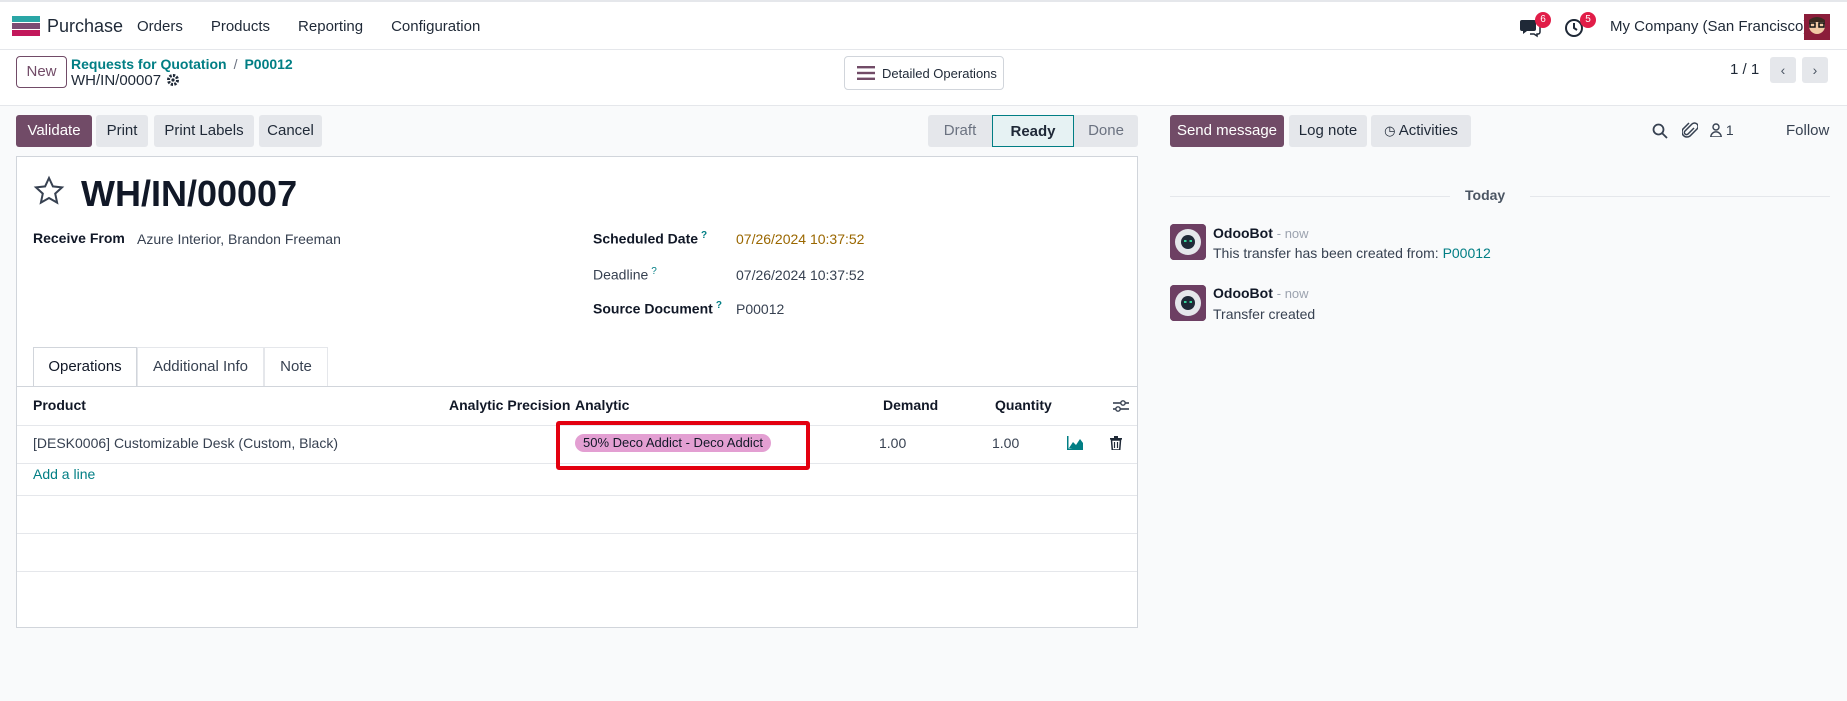 The height and width of the screenshot is (701, 1847). Describe the element at coordinates (1033, 131) in the screenshot. I see `status-ready: Ready` at that location.